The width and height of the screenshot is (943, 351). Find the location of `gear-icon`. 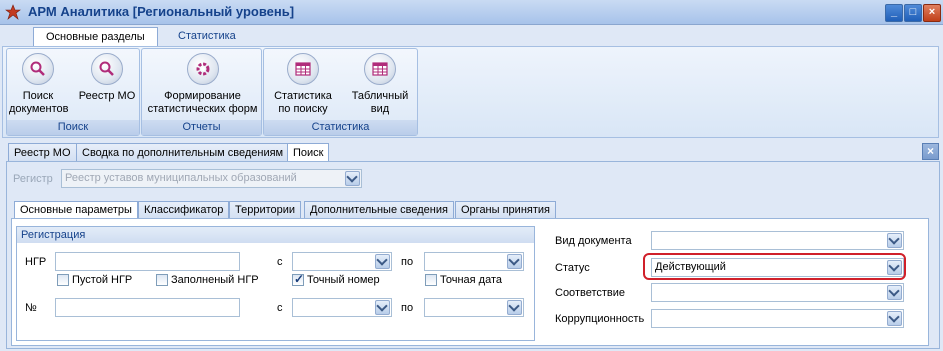

gear-icon is located at coordinates (202, 69).